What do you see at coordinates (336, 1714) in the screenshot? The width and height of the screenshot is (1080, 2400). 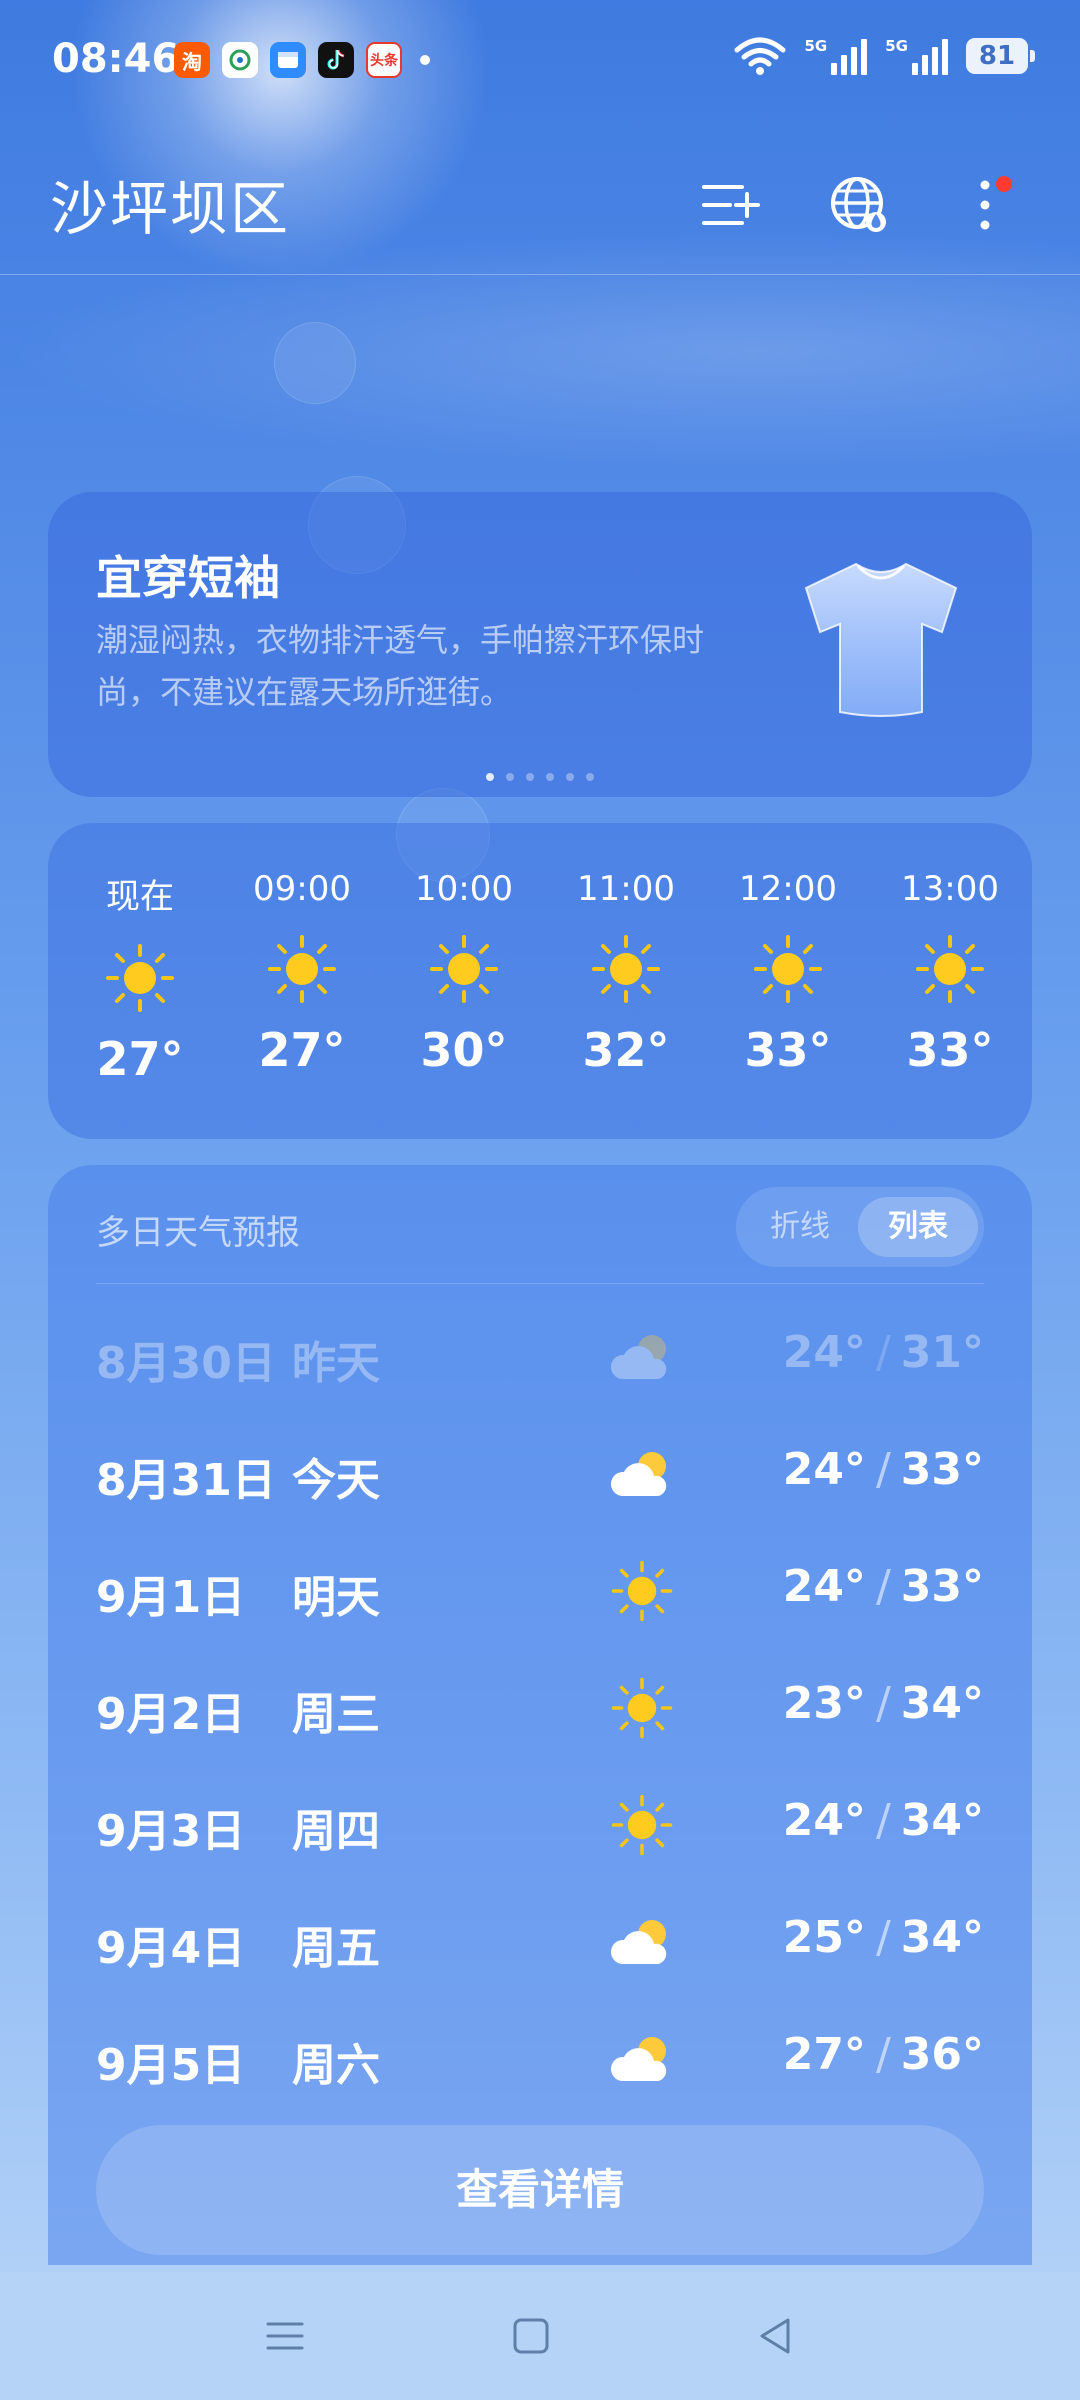 I see `daily-day: 周三` at bounding box center [336, 1714].